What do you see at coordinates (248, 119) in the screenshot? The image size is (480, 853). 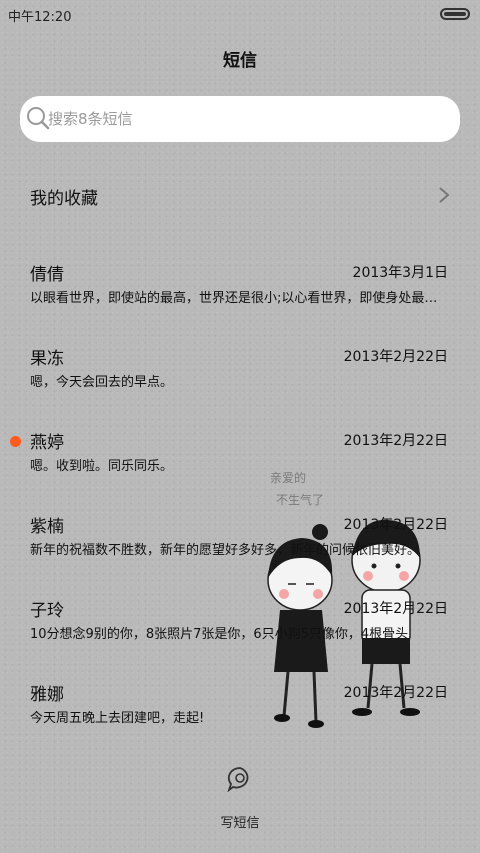 I see `search-input` at bounding box center [248, 119].